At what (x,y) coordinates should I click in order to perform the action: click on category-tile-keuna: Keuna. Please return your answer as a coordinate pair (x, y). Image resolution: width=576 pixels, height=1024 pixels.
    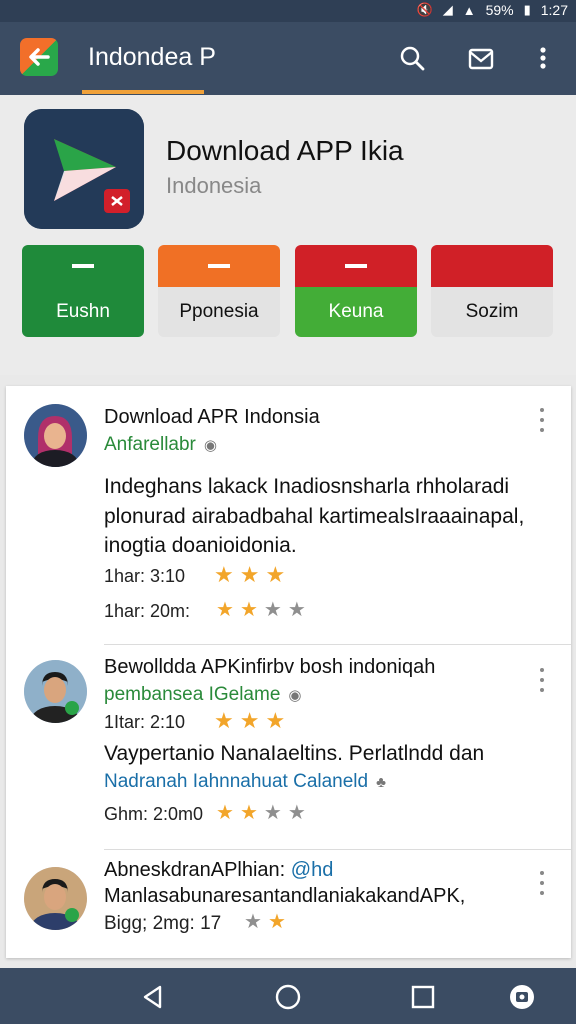
    Looking at the image, I should click on (356, 291).